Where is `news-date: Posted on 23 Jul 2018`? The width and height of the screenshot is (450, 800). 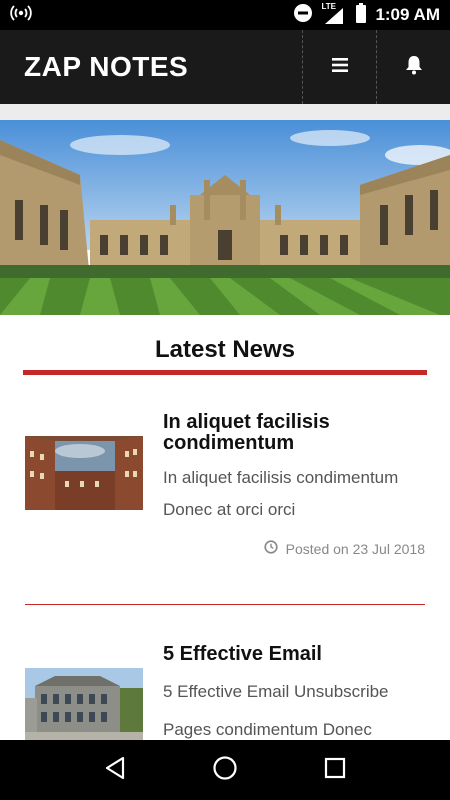 news-date: Posted on 23 Jul 2018 is located at coordinates (344, 548).